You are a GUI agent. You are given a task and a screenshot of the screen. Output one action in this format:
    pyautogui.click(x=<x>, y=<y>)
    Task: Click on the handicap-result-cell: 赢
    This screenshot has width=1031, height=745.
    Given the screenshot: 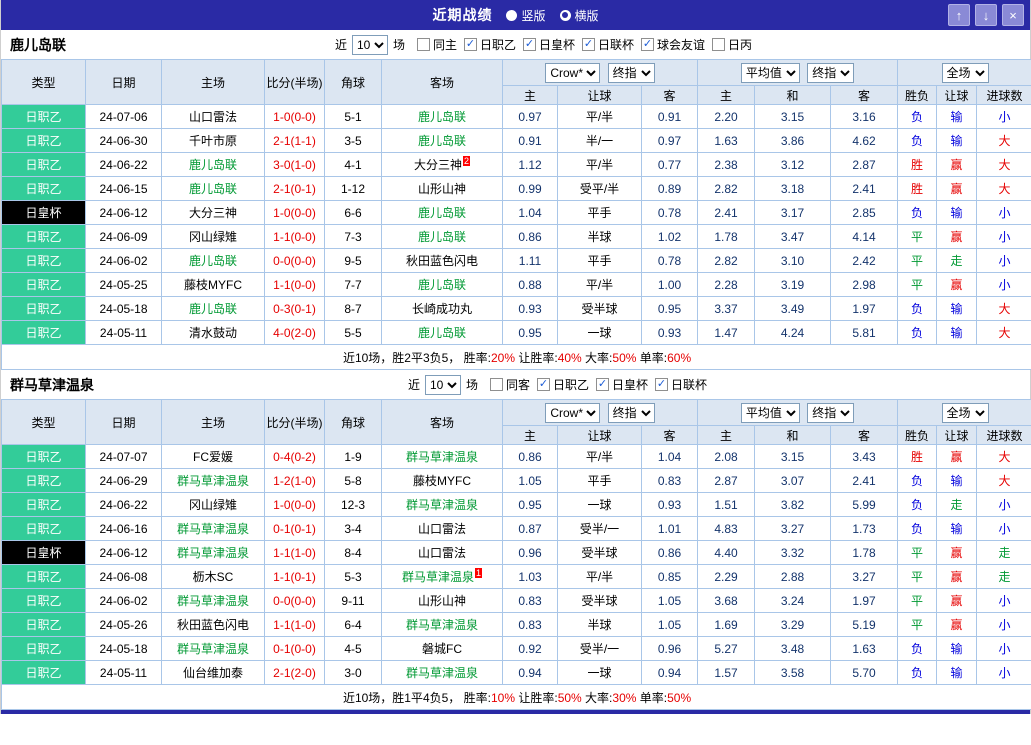 What is the action you would take?
    pyautogui.click(x=957, y=552)
    